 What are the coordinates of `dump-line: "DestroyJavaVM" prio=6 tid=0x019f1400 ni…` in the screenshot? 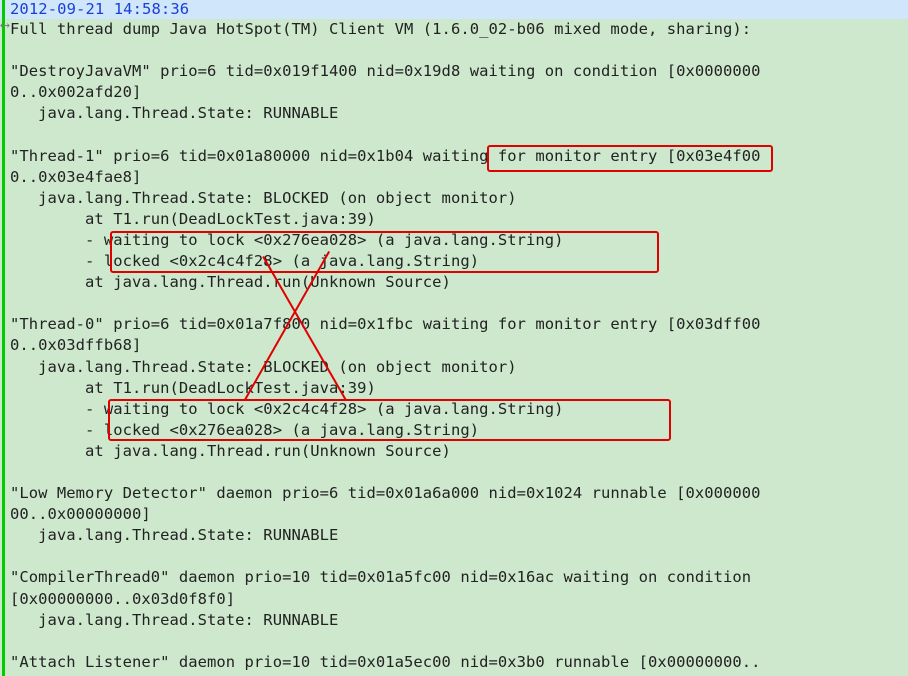 It's located at (385, 71).